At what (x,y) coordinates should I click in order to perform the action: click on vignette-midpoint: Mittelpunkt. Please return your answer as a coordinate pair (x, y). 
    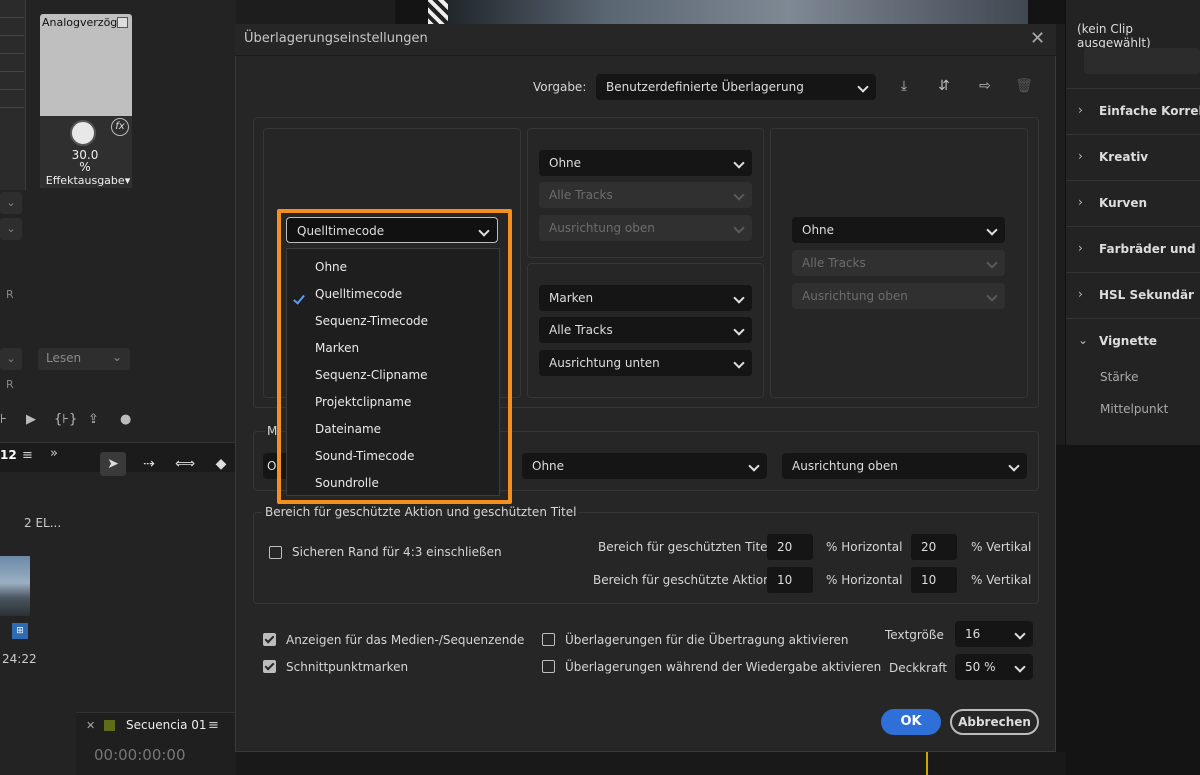
    Looking at the image, I should click on (1134, 409).